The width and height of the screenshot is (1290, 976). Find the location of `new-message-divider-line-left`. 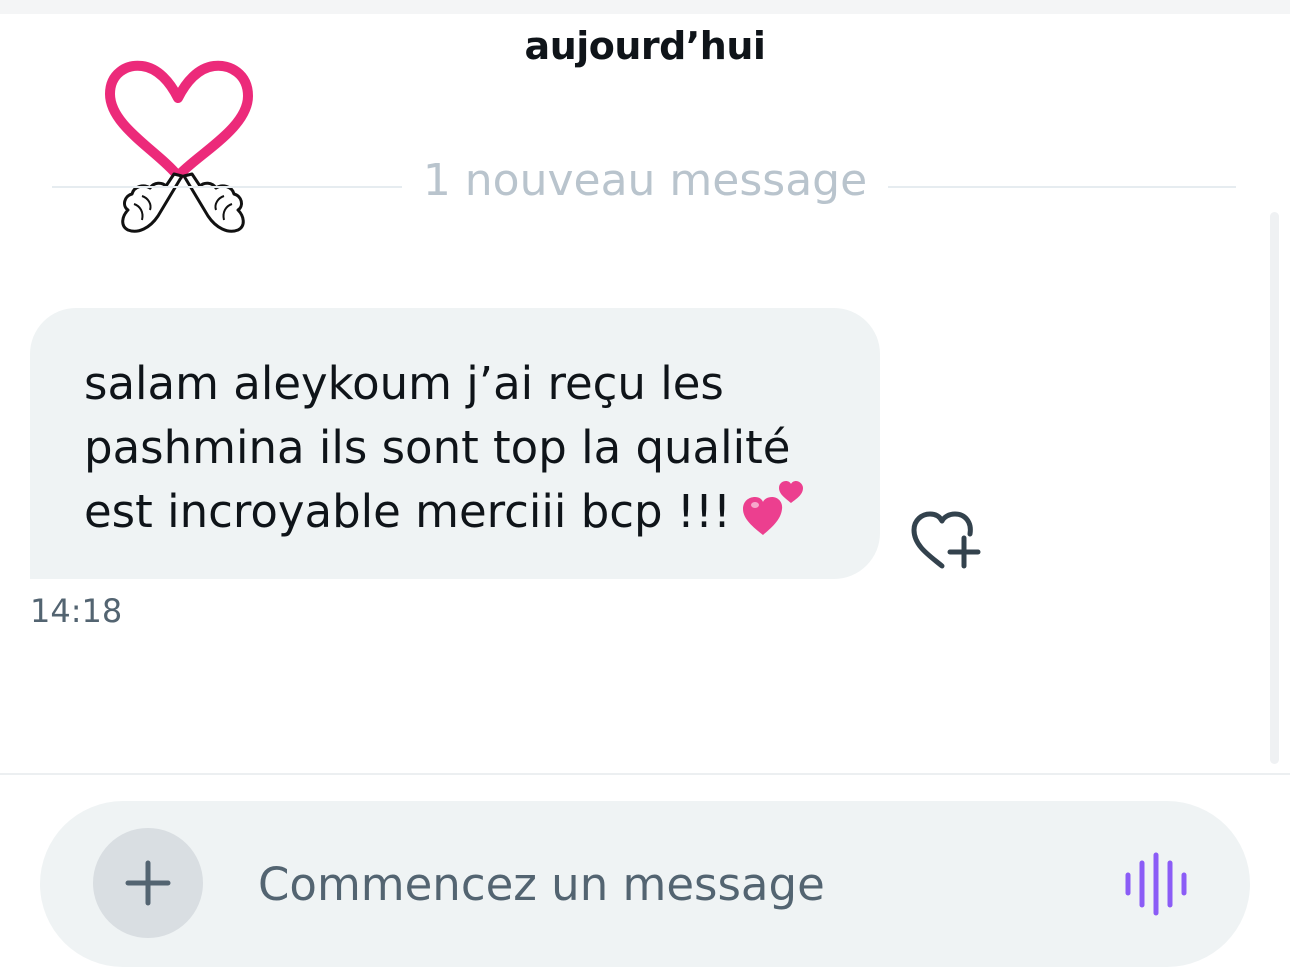

new-message-divider-line-left is located at coordinates (227, 187).